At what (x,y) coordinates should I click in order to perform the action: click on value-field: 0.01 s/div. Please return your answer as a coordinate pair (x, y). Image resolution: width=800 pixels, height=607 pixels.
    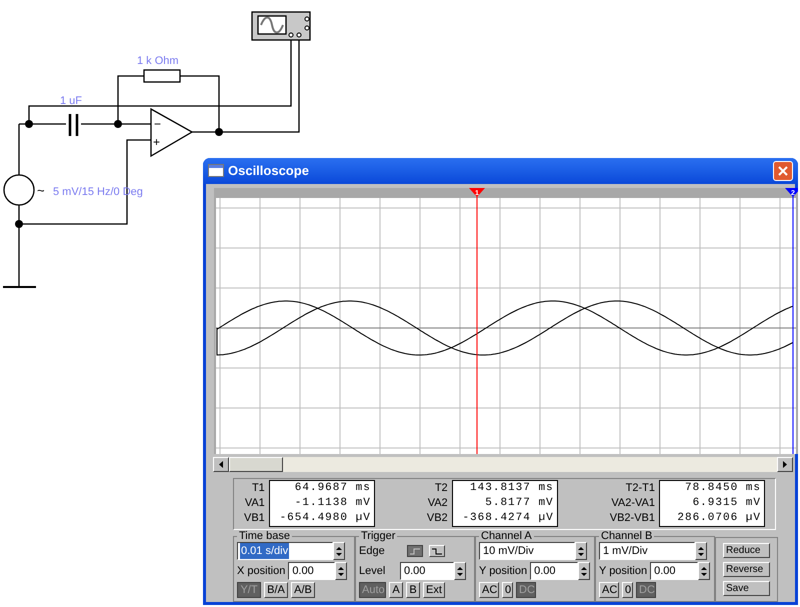
    Looking at the image, I should click on (285, 551).